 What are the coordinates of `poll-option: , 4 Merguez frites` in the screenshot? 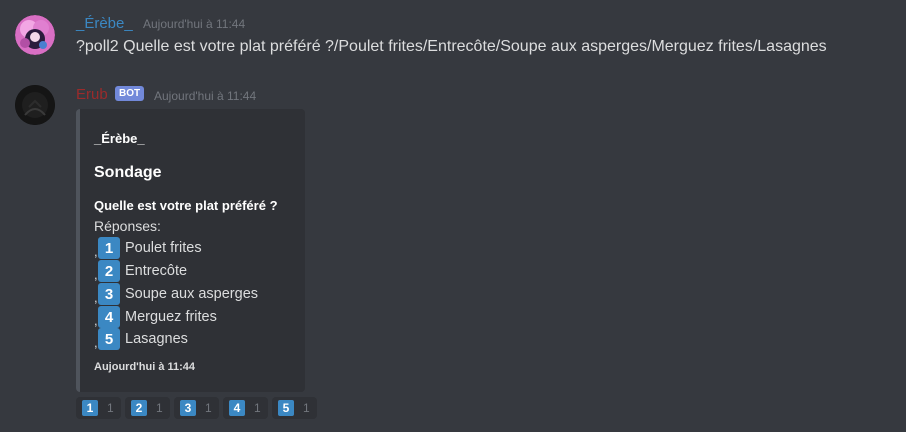 It's located at (155, 317).